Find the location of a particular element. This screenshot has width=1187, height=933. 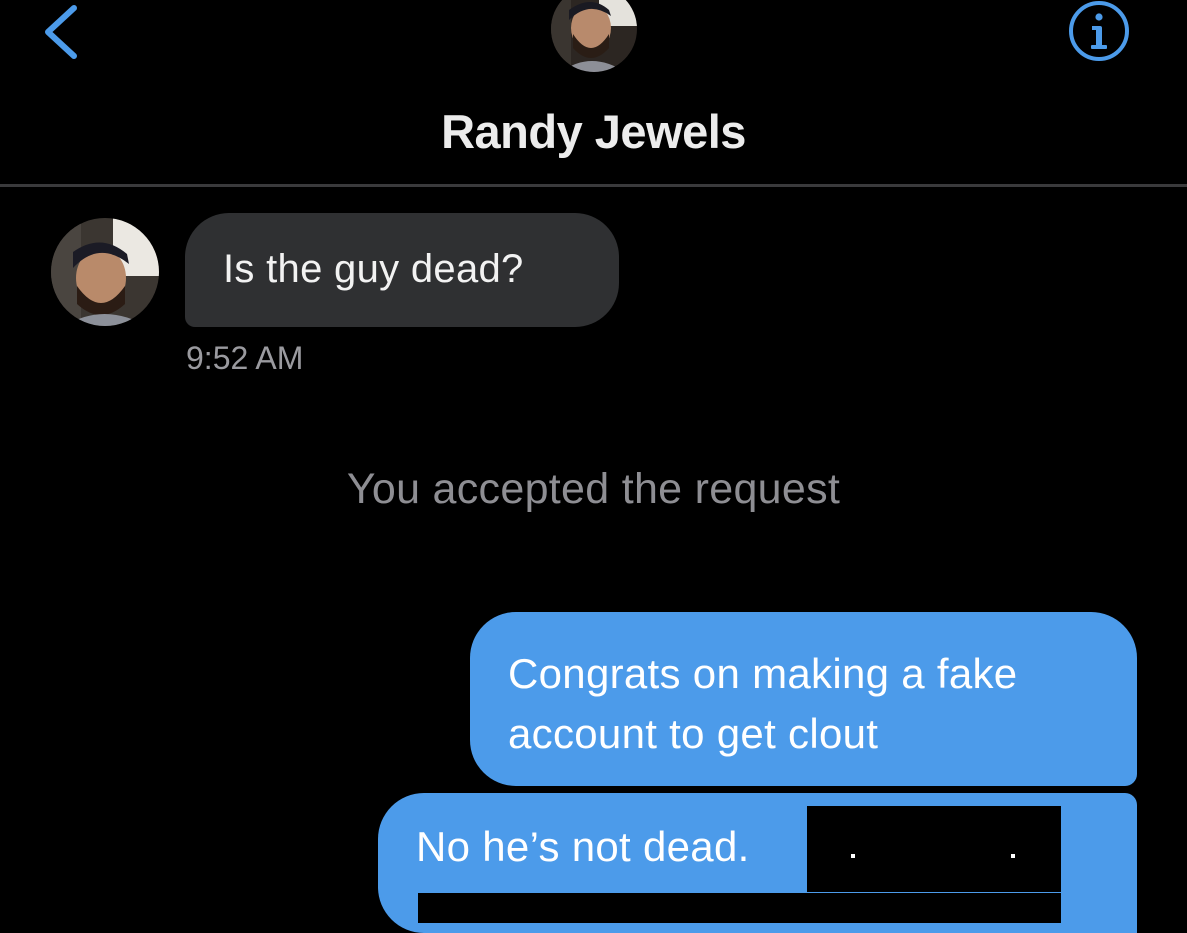

info-button is located at coordinates (1099, 32).